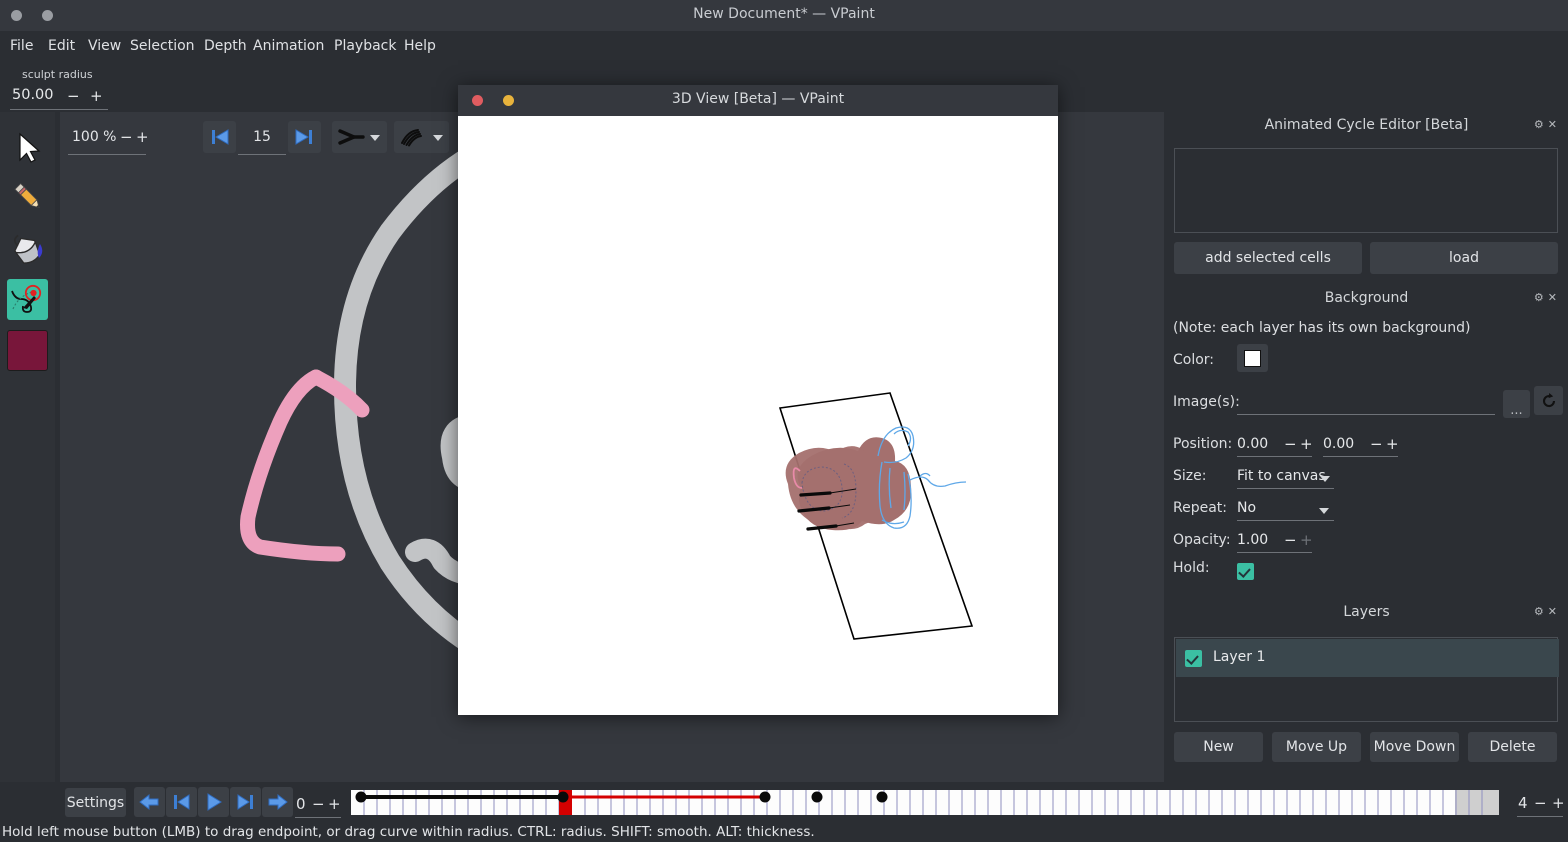  Describe the element at coordinates (1252, 444) in the screenshot. I see `background-position-x-input: 0.00` at that location.